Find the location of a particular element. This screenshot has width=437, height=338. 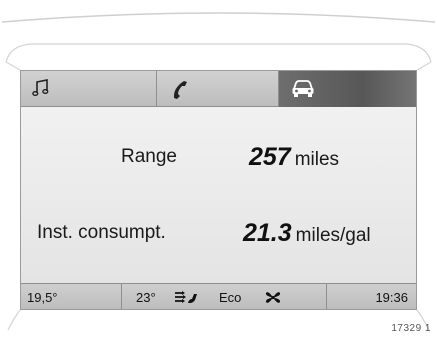

music-note-icon is located at coordinates (40, 87).